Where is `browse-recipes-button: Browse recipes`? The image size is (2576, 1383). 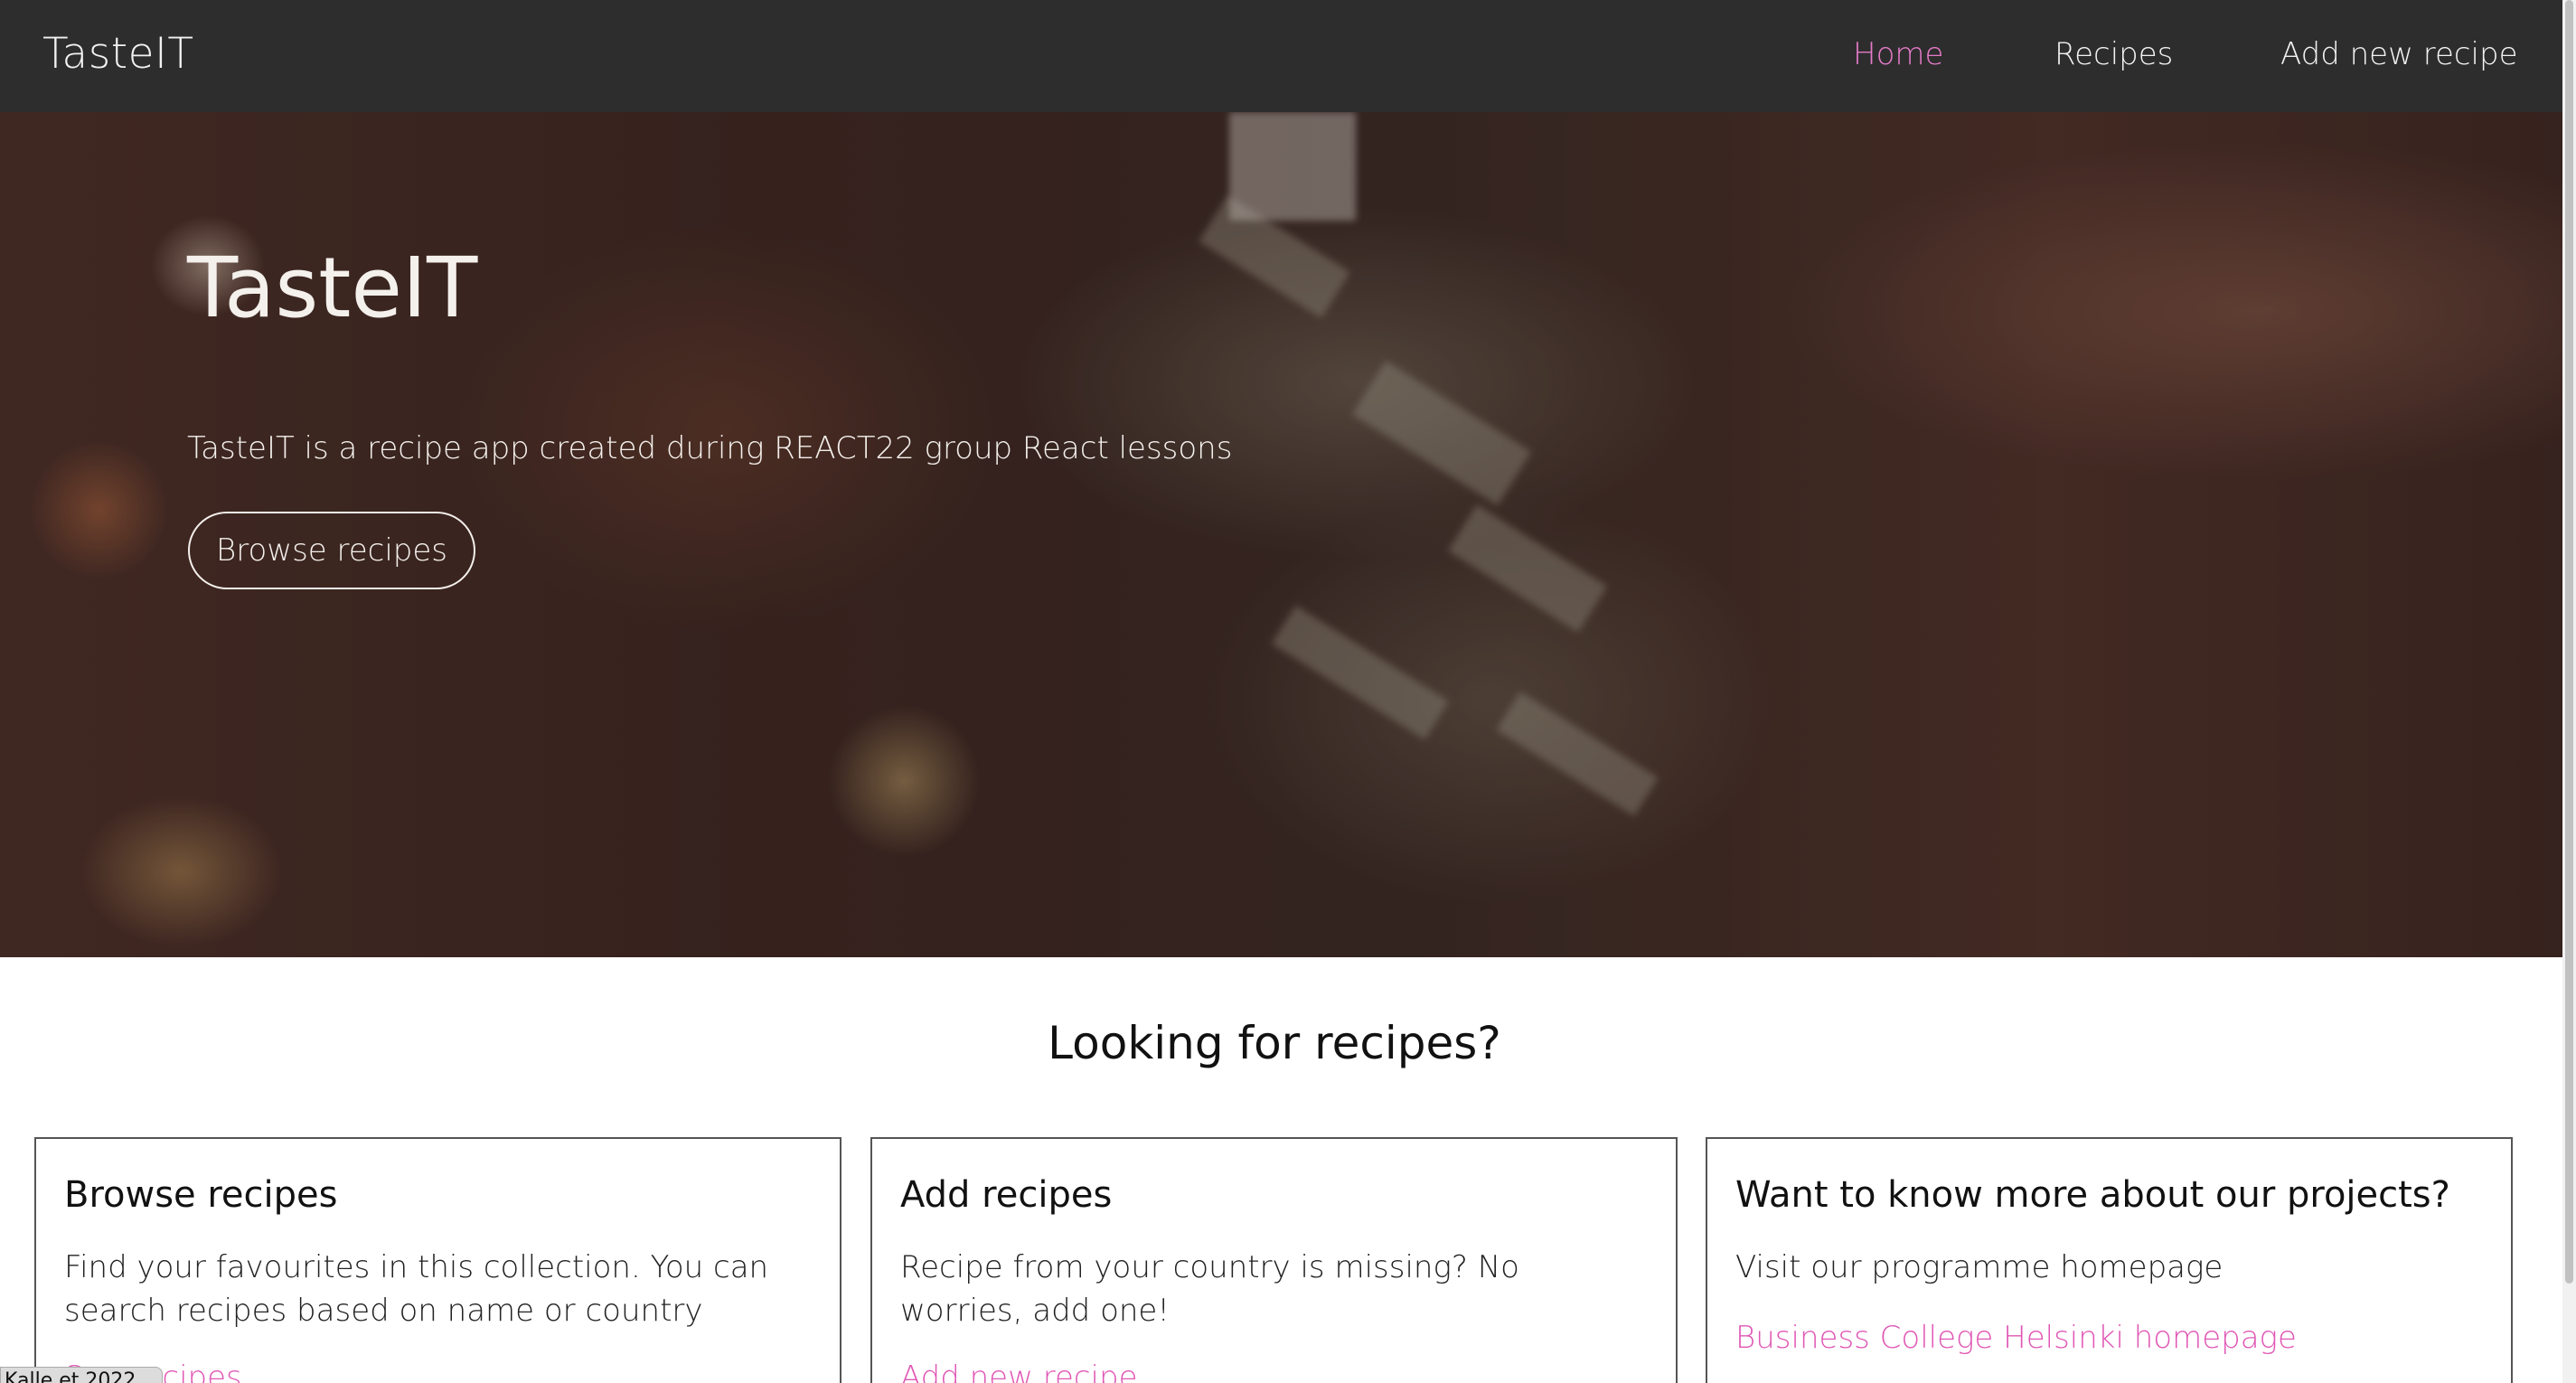
browse-recipes-button: Browse recipes is located at coordinates (332, 551).